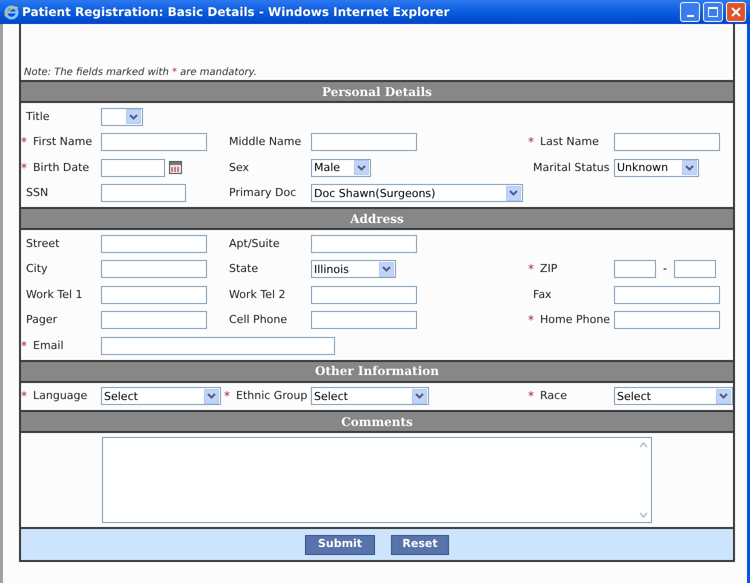  Describe the element at coordinates (569, 142) in the screenshot. I see `field-label: Last Name` at that location.